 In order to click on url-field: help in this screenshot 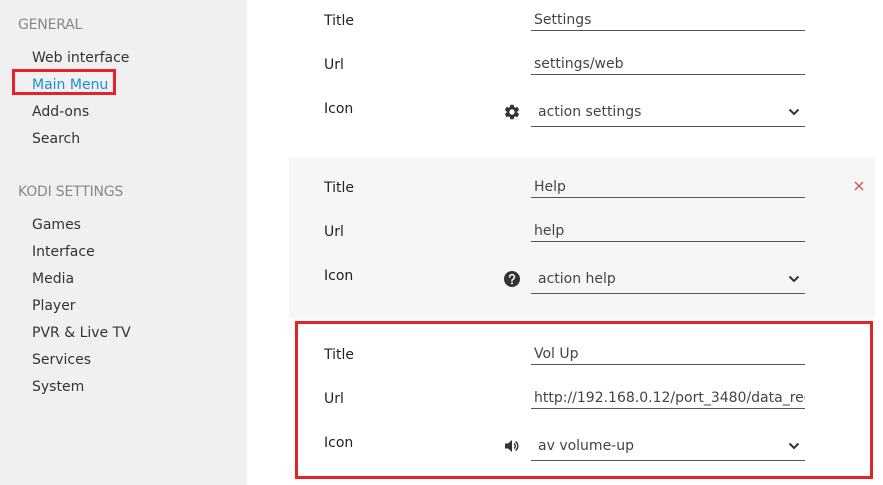, I will do `click(668, 231)`.